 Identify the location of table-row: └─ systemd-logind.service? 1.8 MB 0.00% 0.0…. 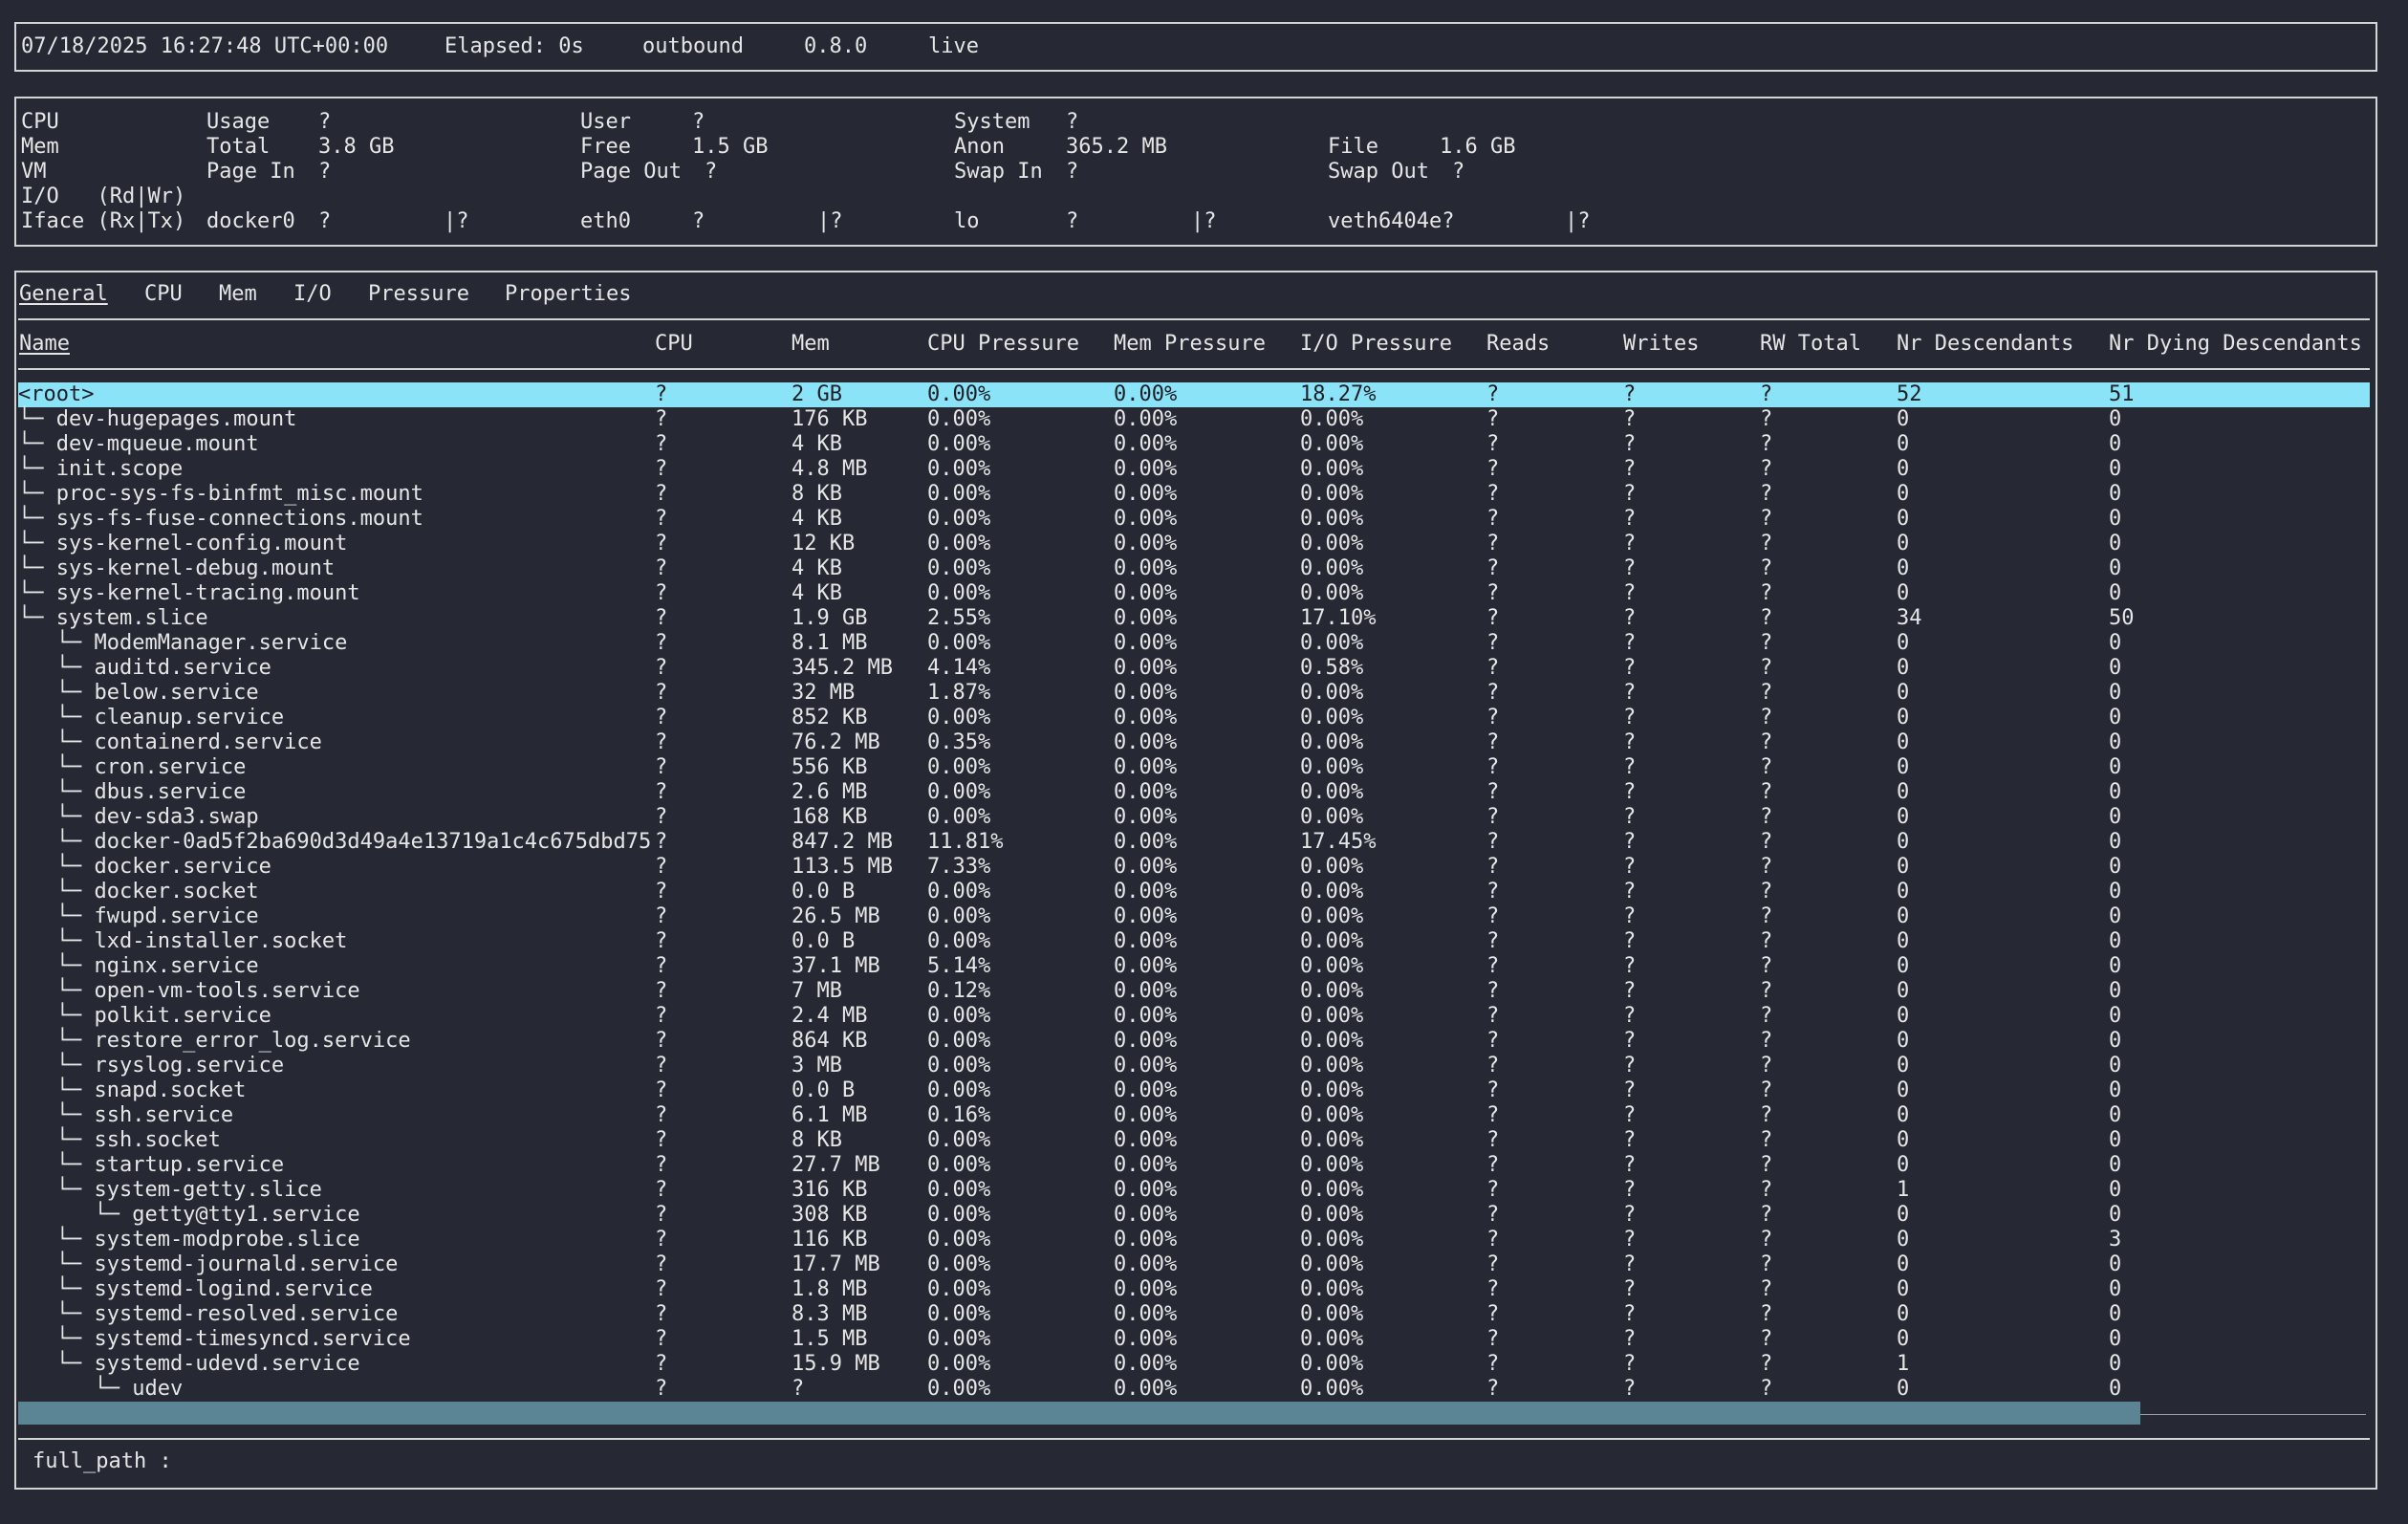
(1194, 1289).